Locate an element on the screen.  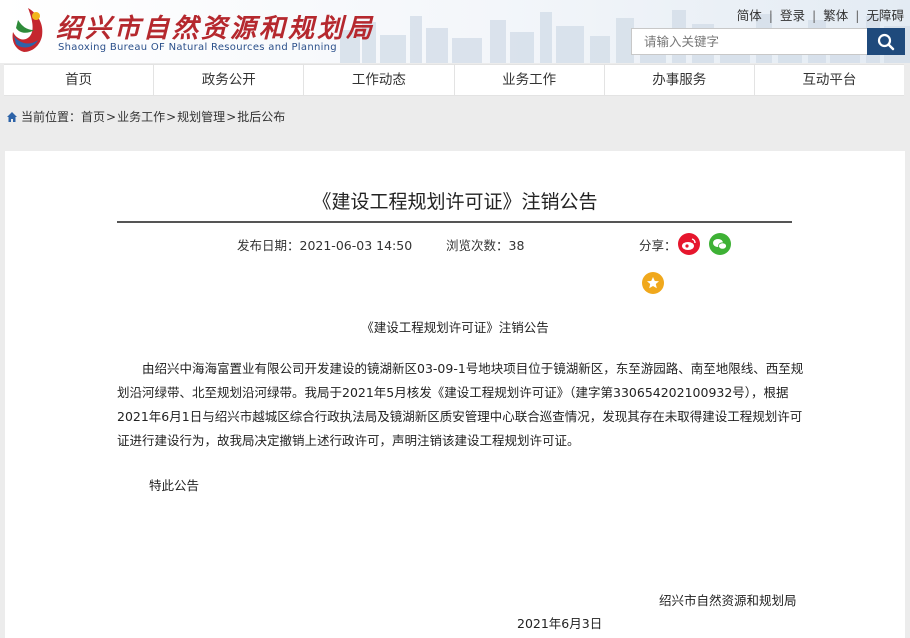
home-icon is located at coordinates (12, 116).